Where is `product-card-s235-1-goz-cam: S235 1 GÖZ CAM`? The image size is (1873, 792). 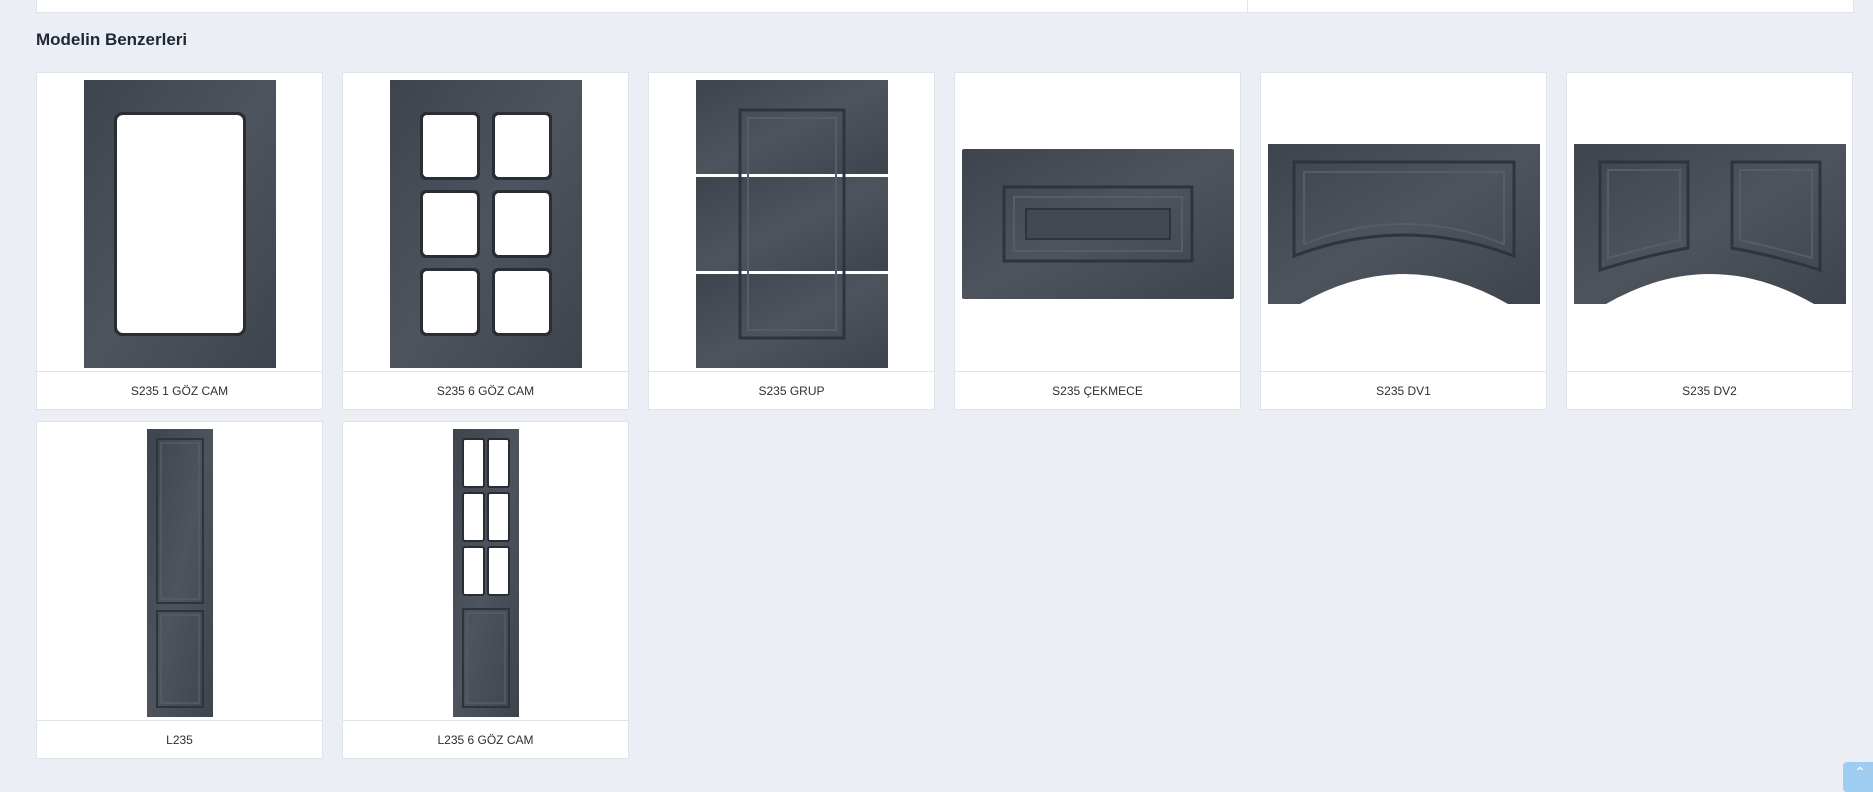
product-card-s235-1-goz-cam: S235 1 GÖZ CAM is located at coordinates (179, 241).